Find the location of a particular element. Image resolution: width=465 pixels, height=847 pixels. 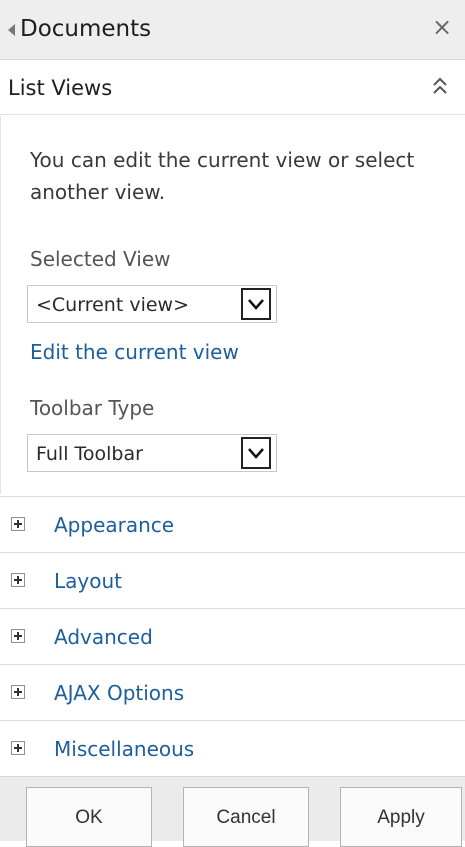

back-arrow-icon is located at coordinates (11, 30).